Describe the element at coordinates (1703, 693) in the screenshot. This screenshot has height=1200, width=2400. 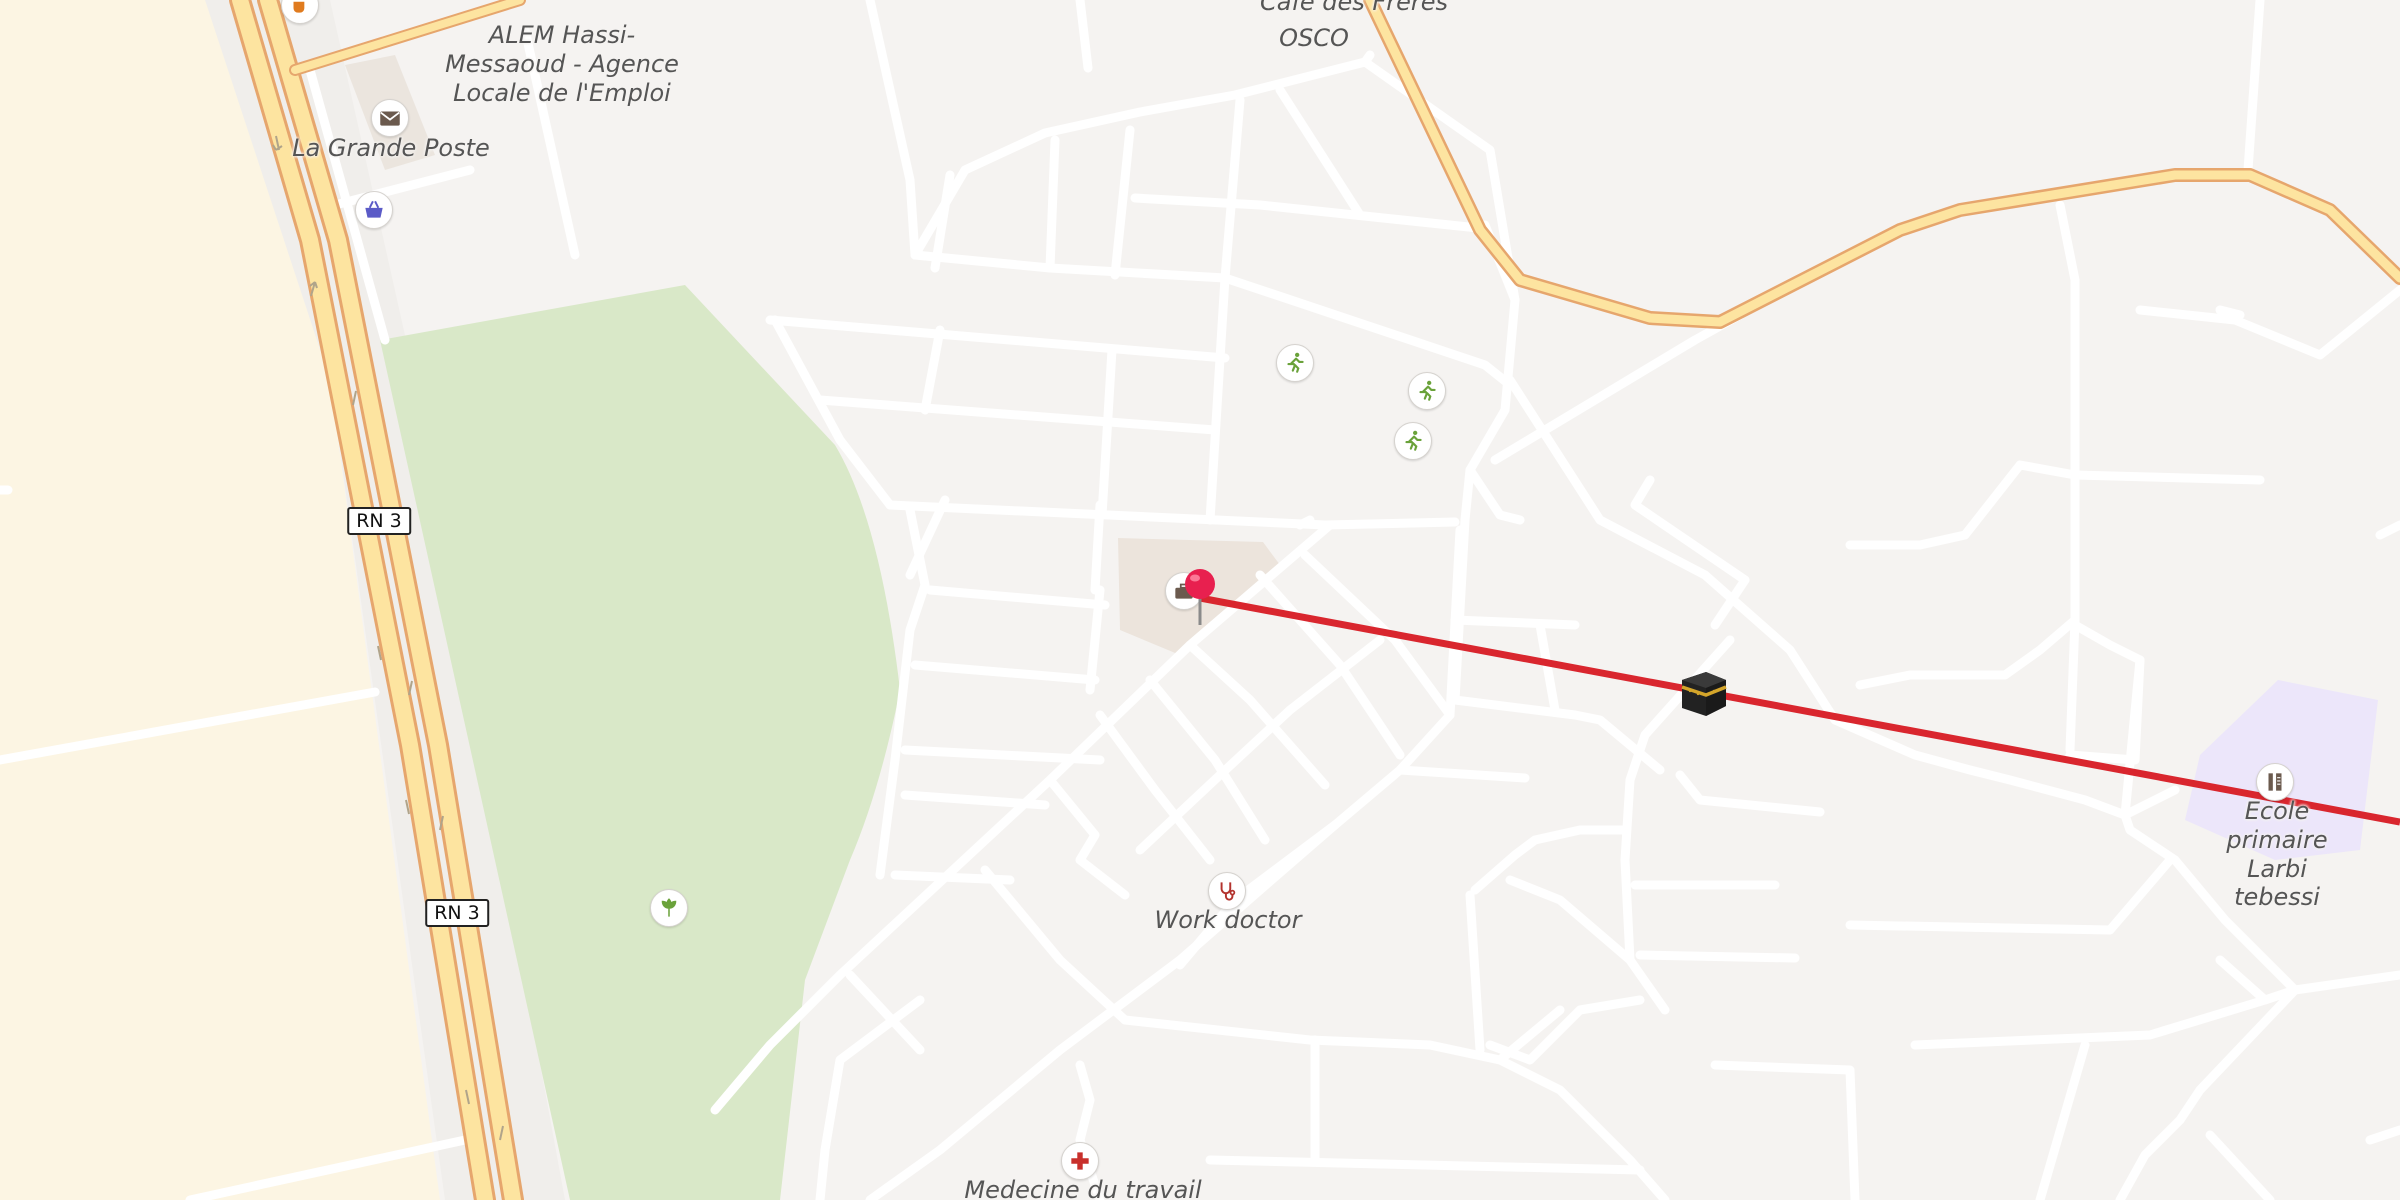
I see `kaaba-icon` at that location.